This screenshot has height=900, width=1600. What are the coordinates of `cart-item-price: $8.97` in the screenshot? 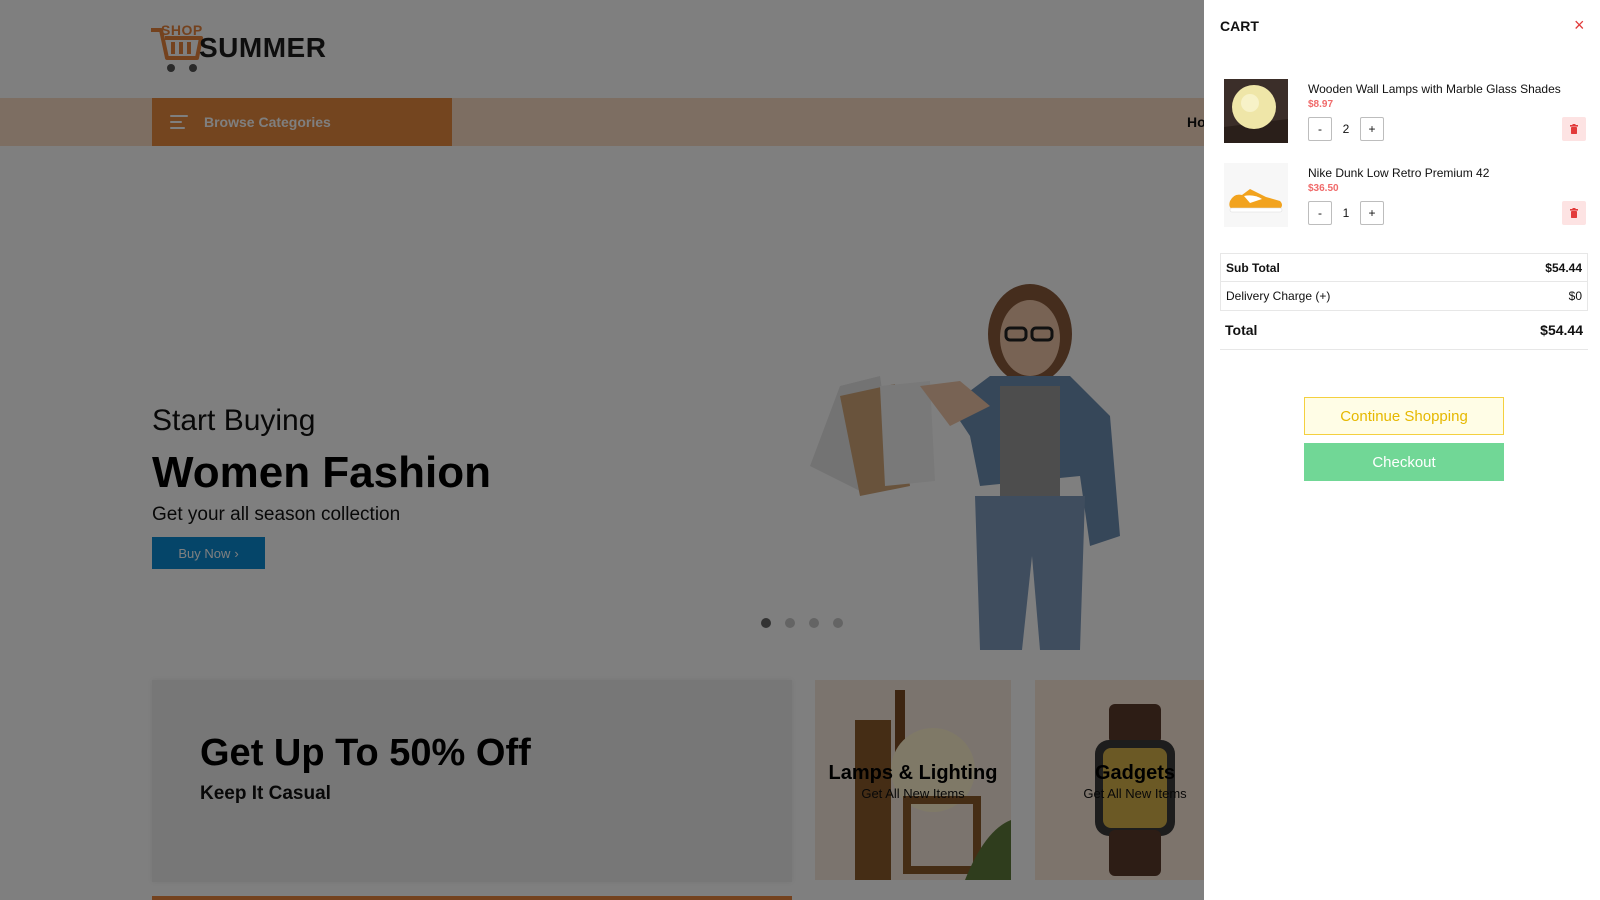 It's located at (1321, 104).